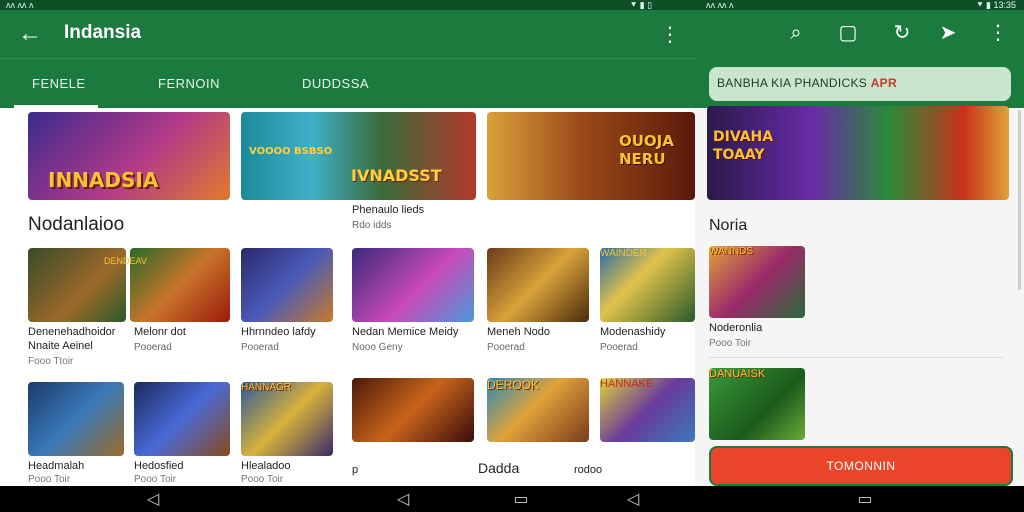  What do you see at coordinates (278, 332) in the screenshot?
I see `game-title: Hhrnndeo lafdy` at bounding box center [278, 332].